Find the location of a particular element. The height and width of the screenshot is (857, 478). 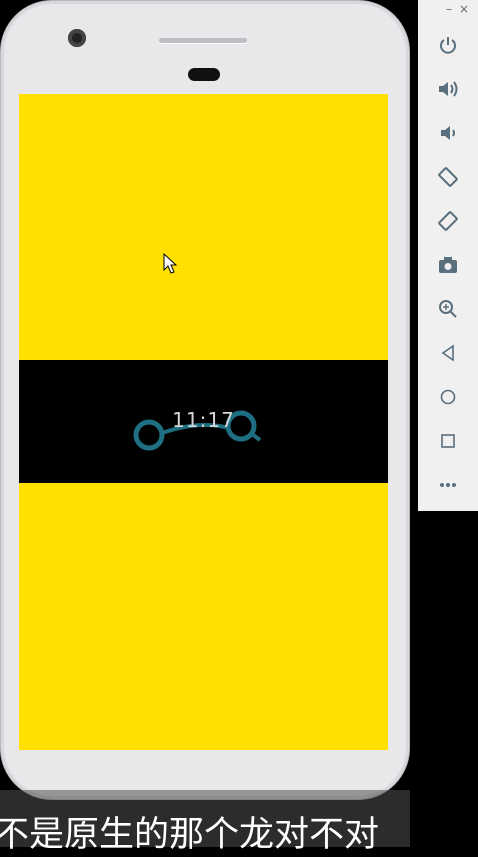

rotate-right-button is located at coordinates (448, 221).